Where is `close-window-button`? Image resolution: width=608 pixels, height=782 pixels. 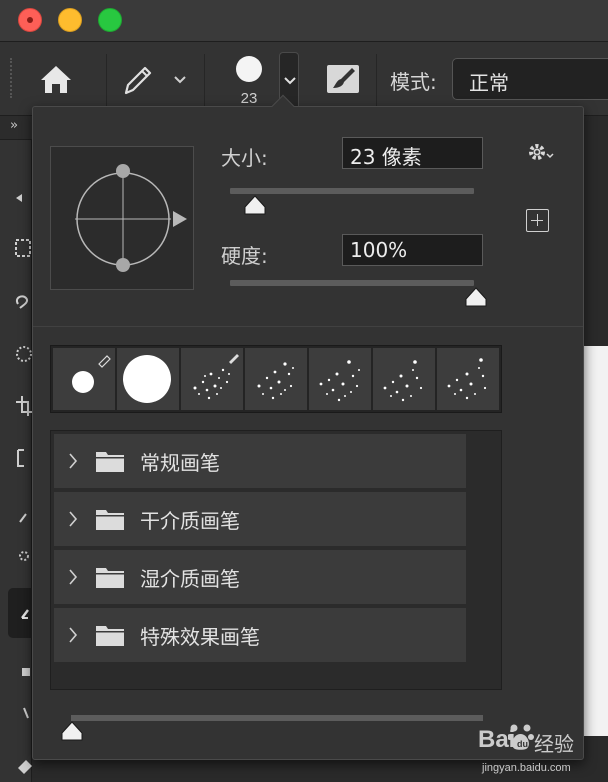 close-window-button is located at coordinates (30, 20).